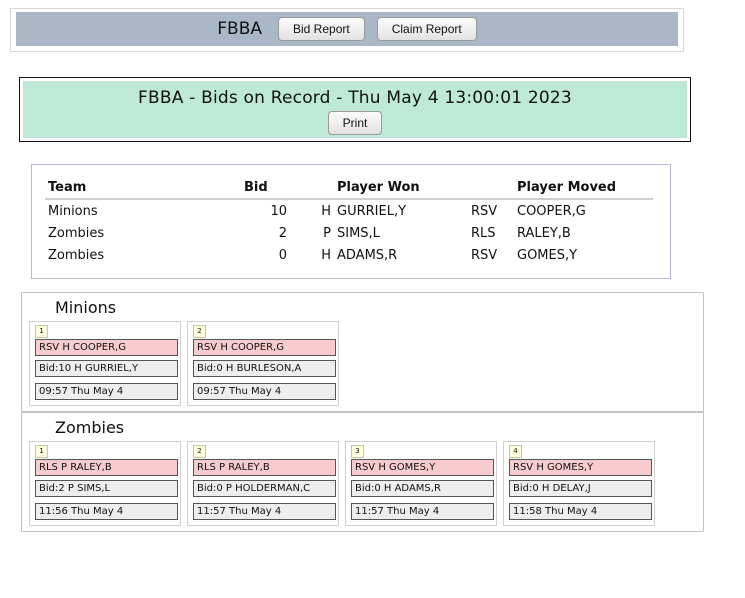 The height and width of the screenshot is (598, 745). I want to click on app-title: FBBA, so click(239, 29).